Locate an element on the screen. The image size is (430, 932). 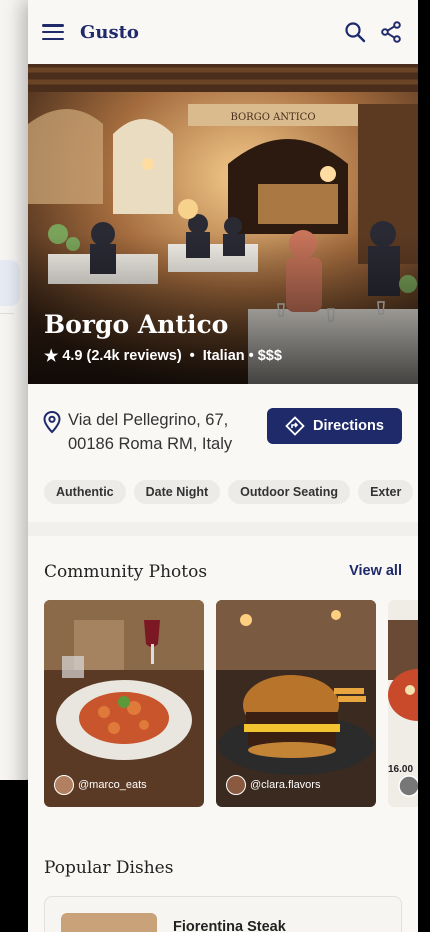
restaurant-meta: ★ 4.9 (2.4k reviews) • Italian • $$$ is located at coordinates (163, 356).